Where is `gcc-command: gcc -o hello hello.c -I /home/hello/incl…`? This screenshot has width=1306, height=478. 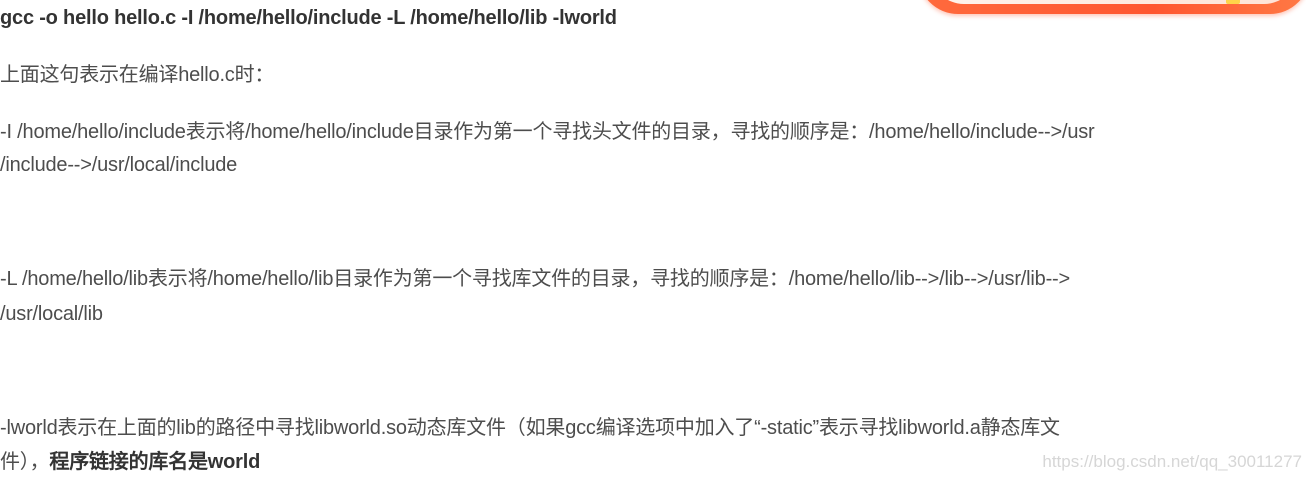 gcc-command: gcc -o hello hello.c -I /home/hello/incl… is located at coordinates (308, 18).